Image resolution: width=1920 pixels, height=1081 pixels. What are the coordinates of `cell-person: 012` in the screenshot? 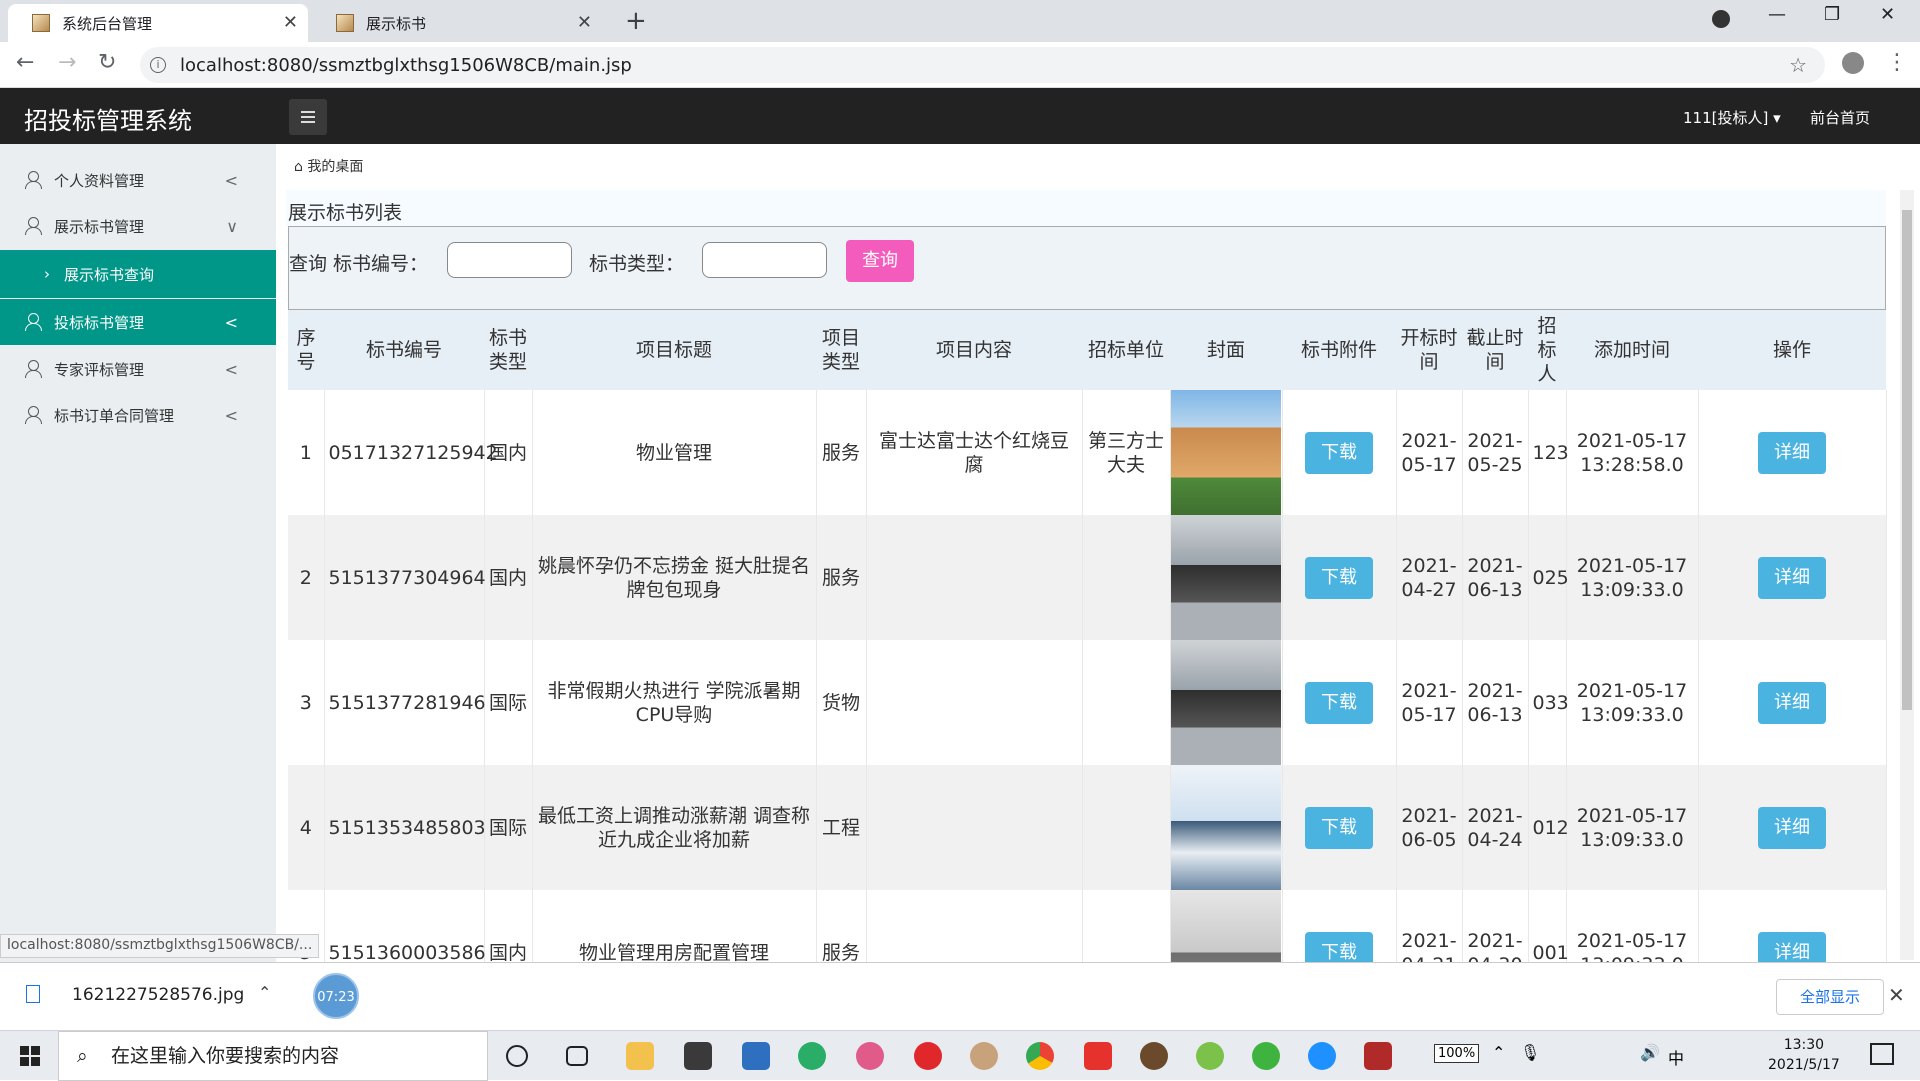 It's located at (1548, 827).